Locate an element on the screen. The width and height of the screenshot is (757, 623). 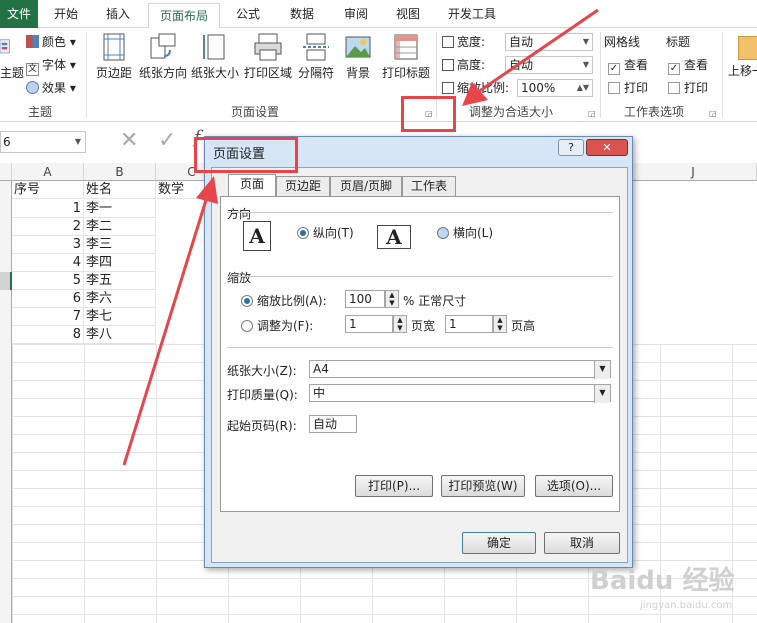
tab-review: 审阅 is located at coordinates (356, 14).